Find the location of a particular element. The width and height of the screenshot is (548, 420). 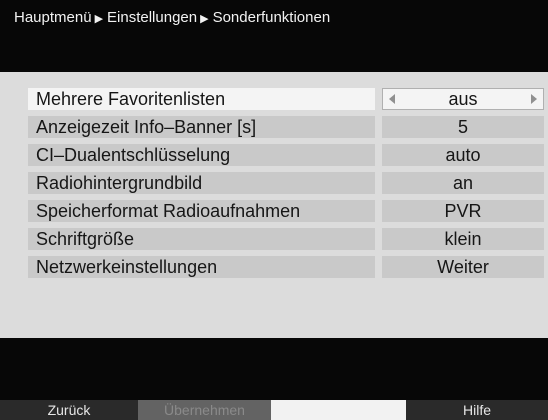

setting-row-font-size: Schriftgröße klein is located at coordinates (274, 239).